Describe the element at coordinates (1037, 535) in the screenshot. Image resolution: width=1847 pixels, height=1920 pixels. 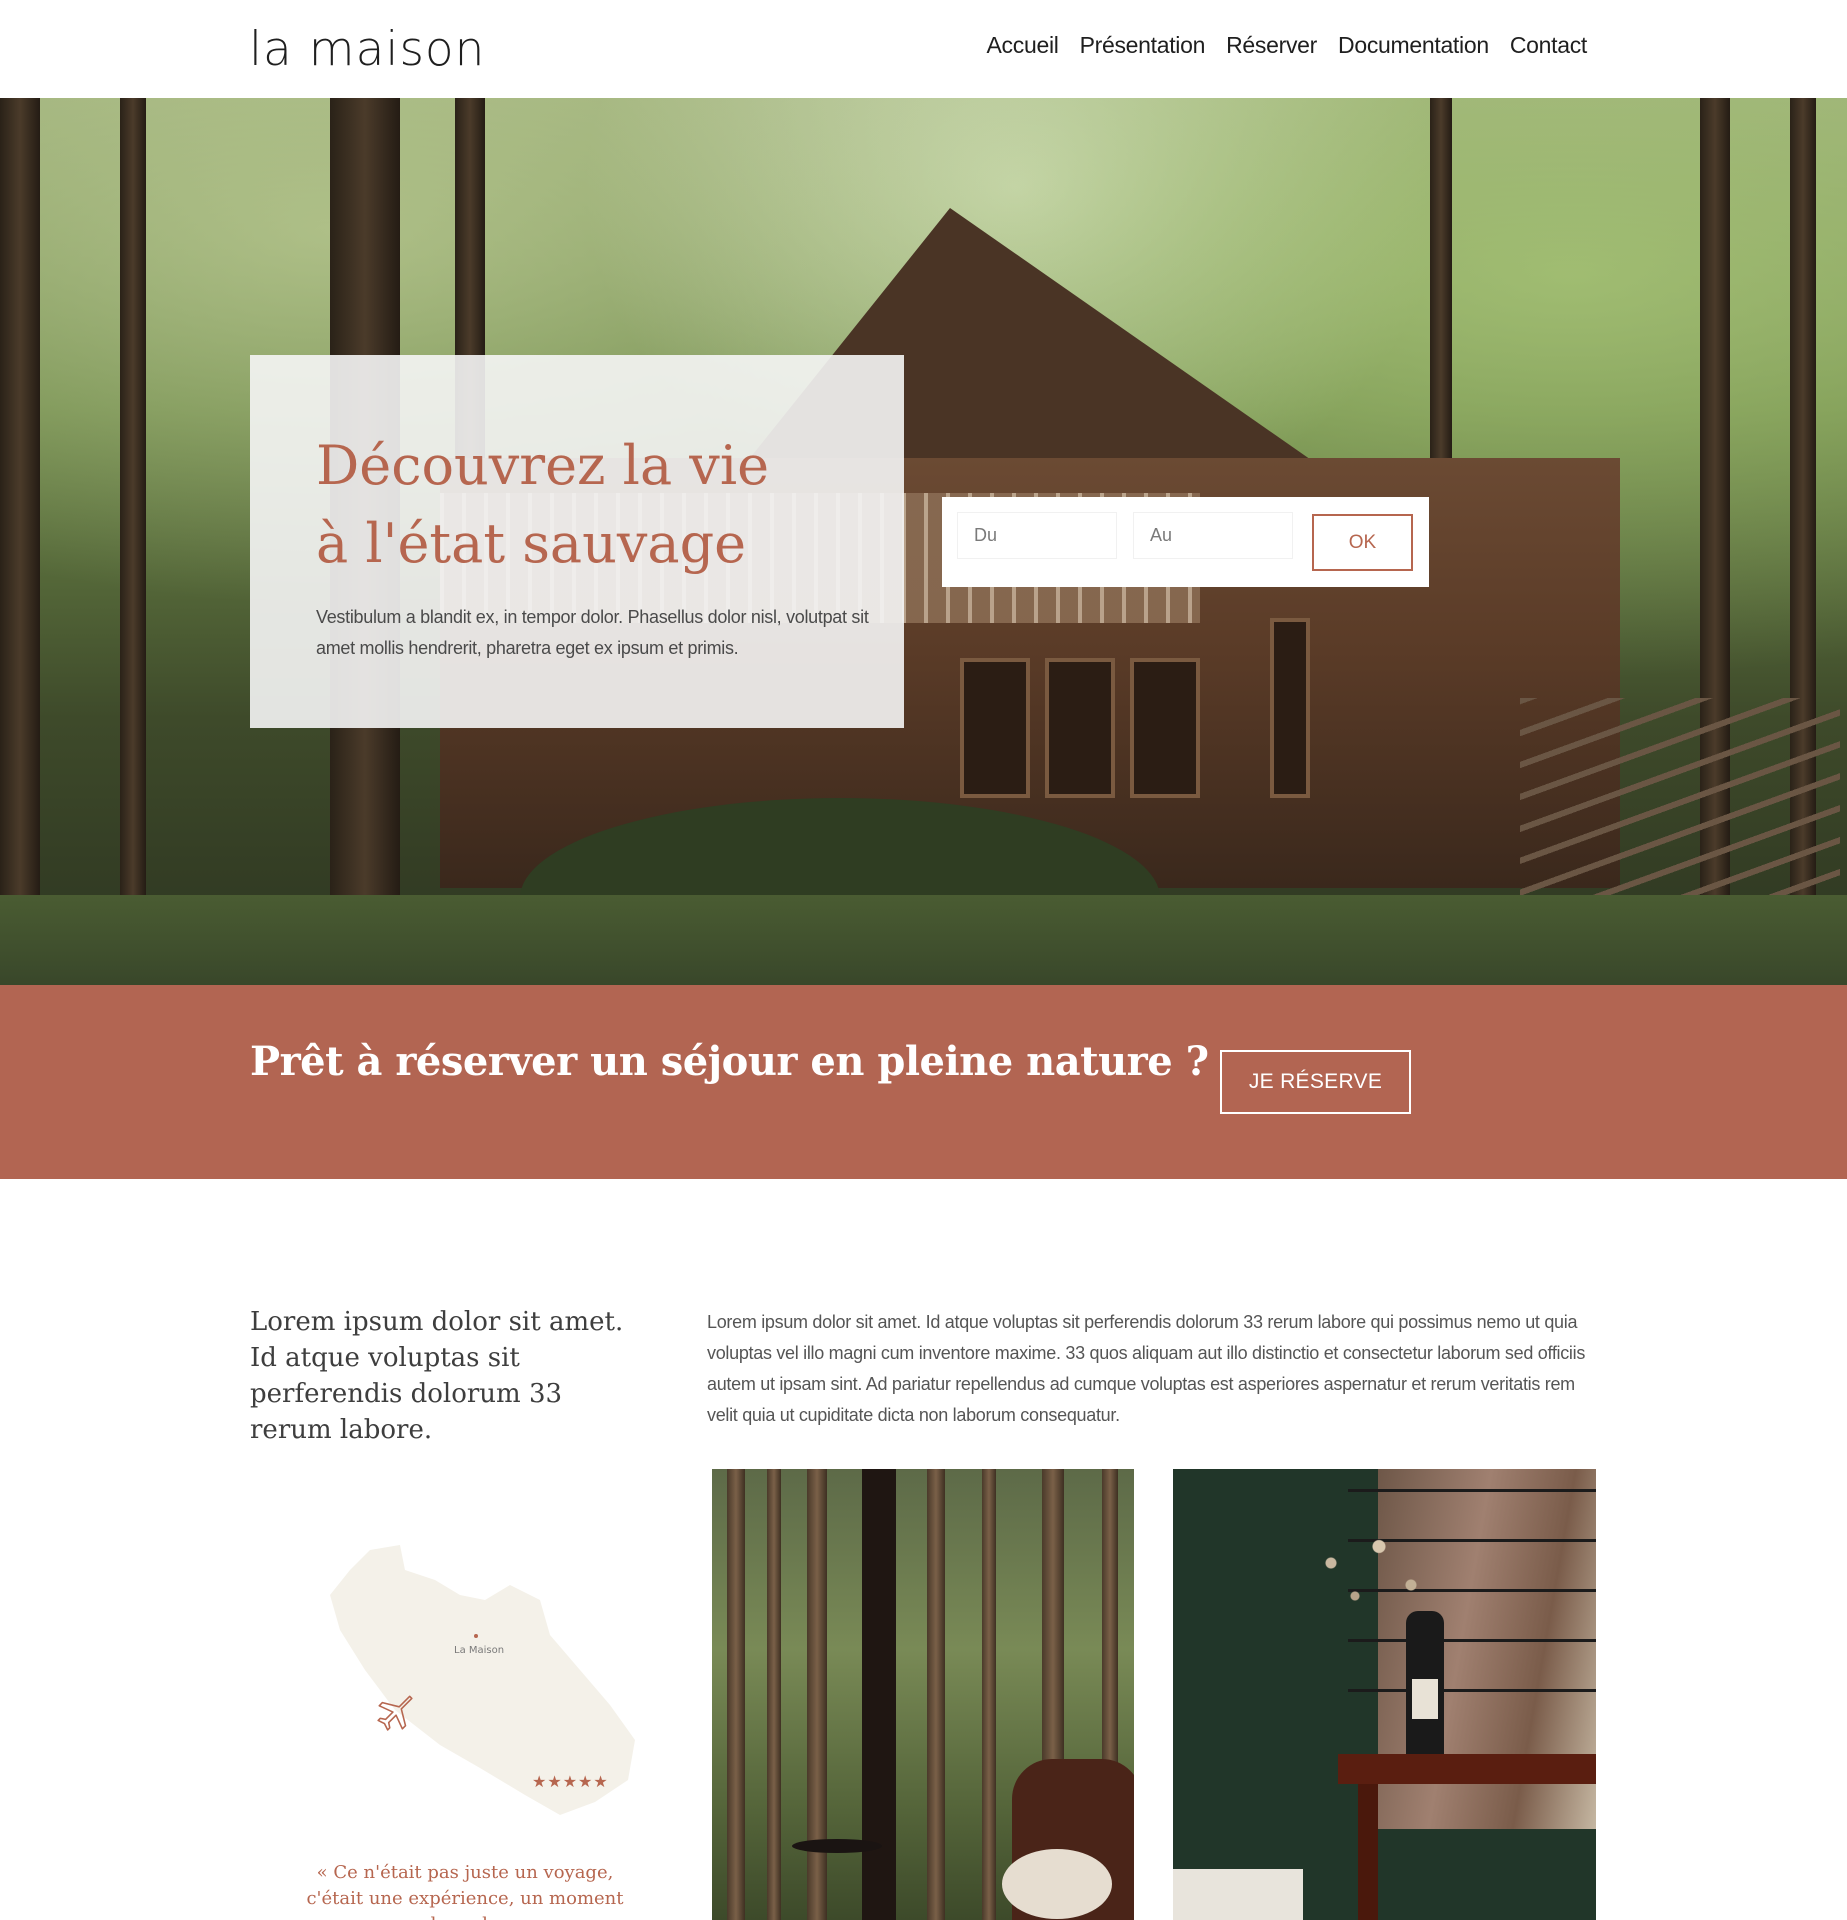
I see `date-from-input` at that location.